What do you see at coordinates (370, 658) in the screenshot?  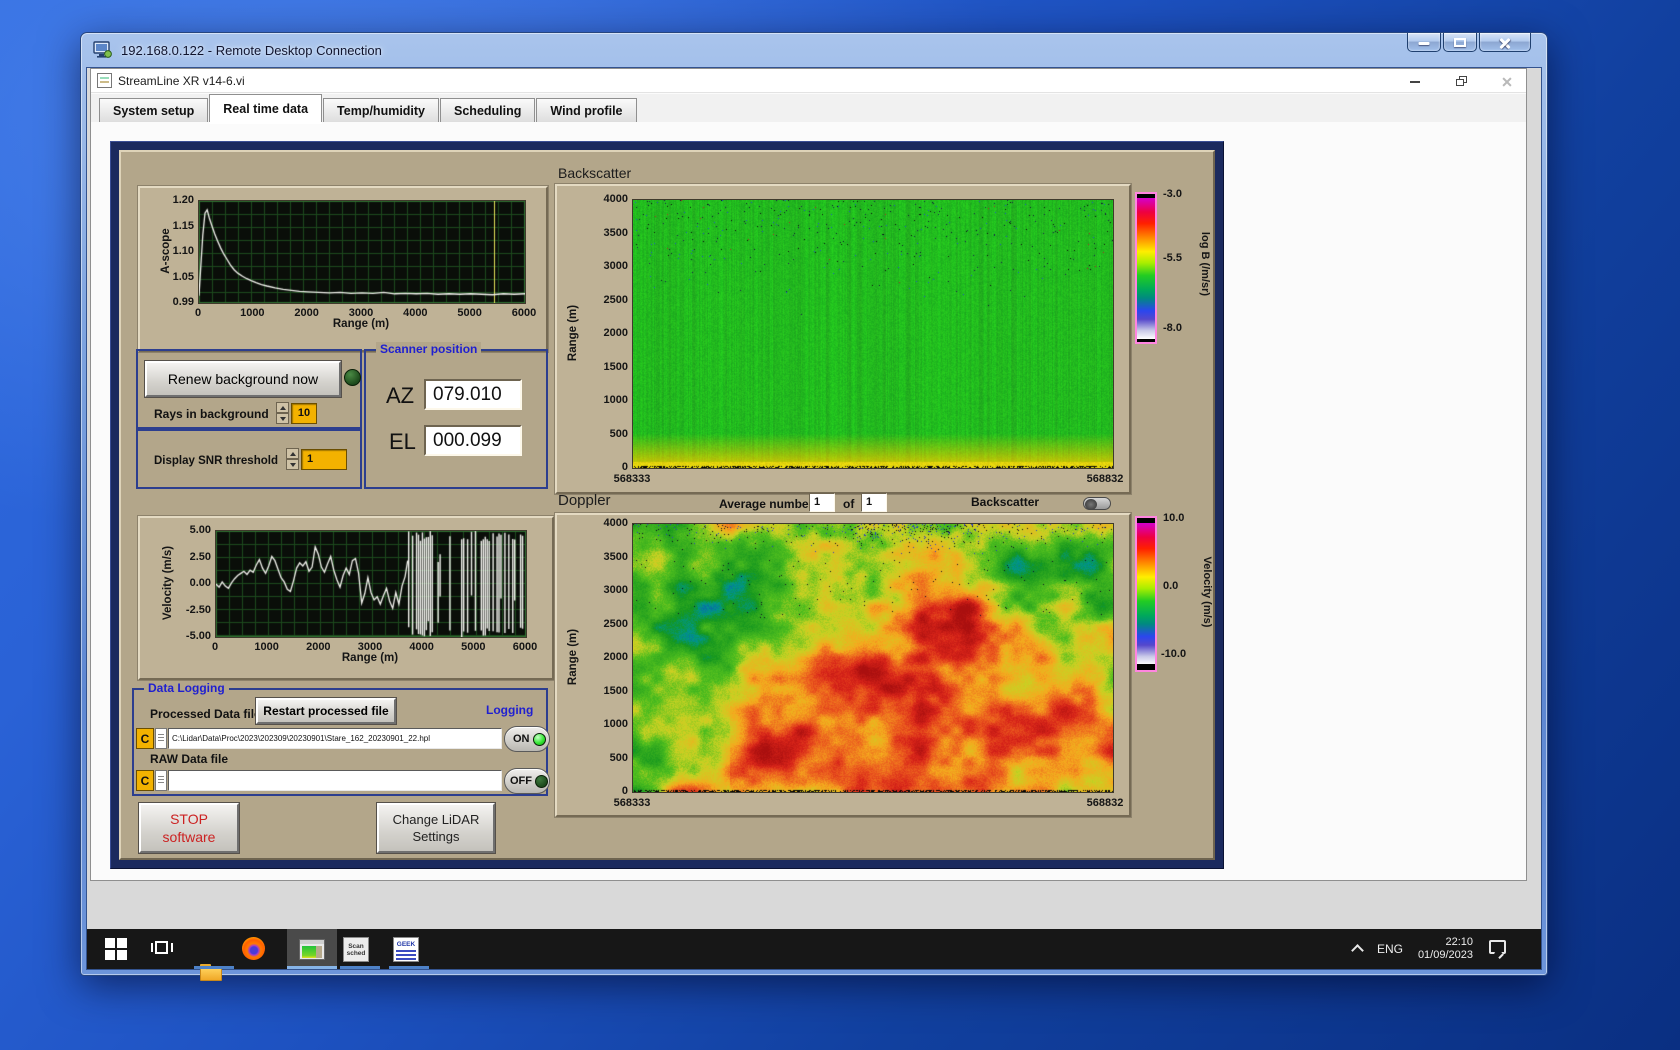 I see `velocity-x-axis-label: Range (m)` at bounding box center [370, 658].